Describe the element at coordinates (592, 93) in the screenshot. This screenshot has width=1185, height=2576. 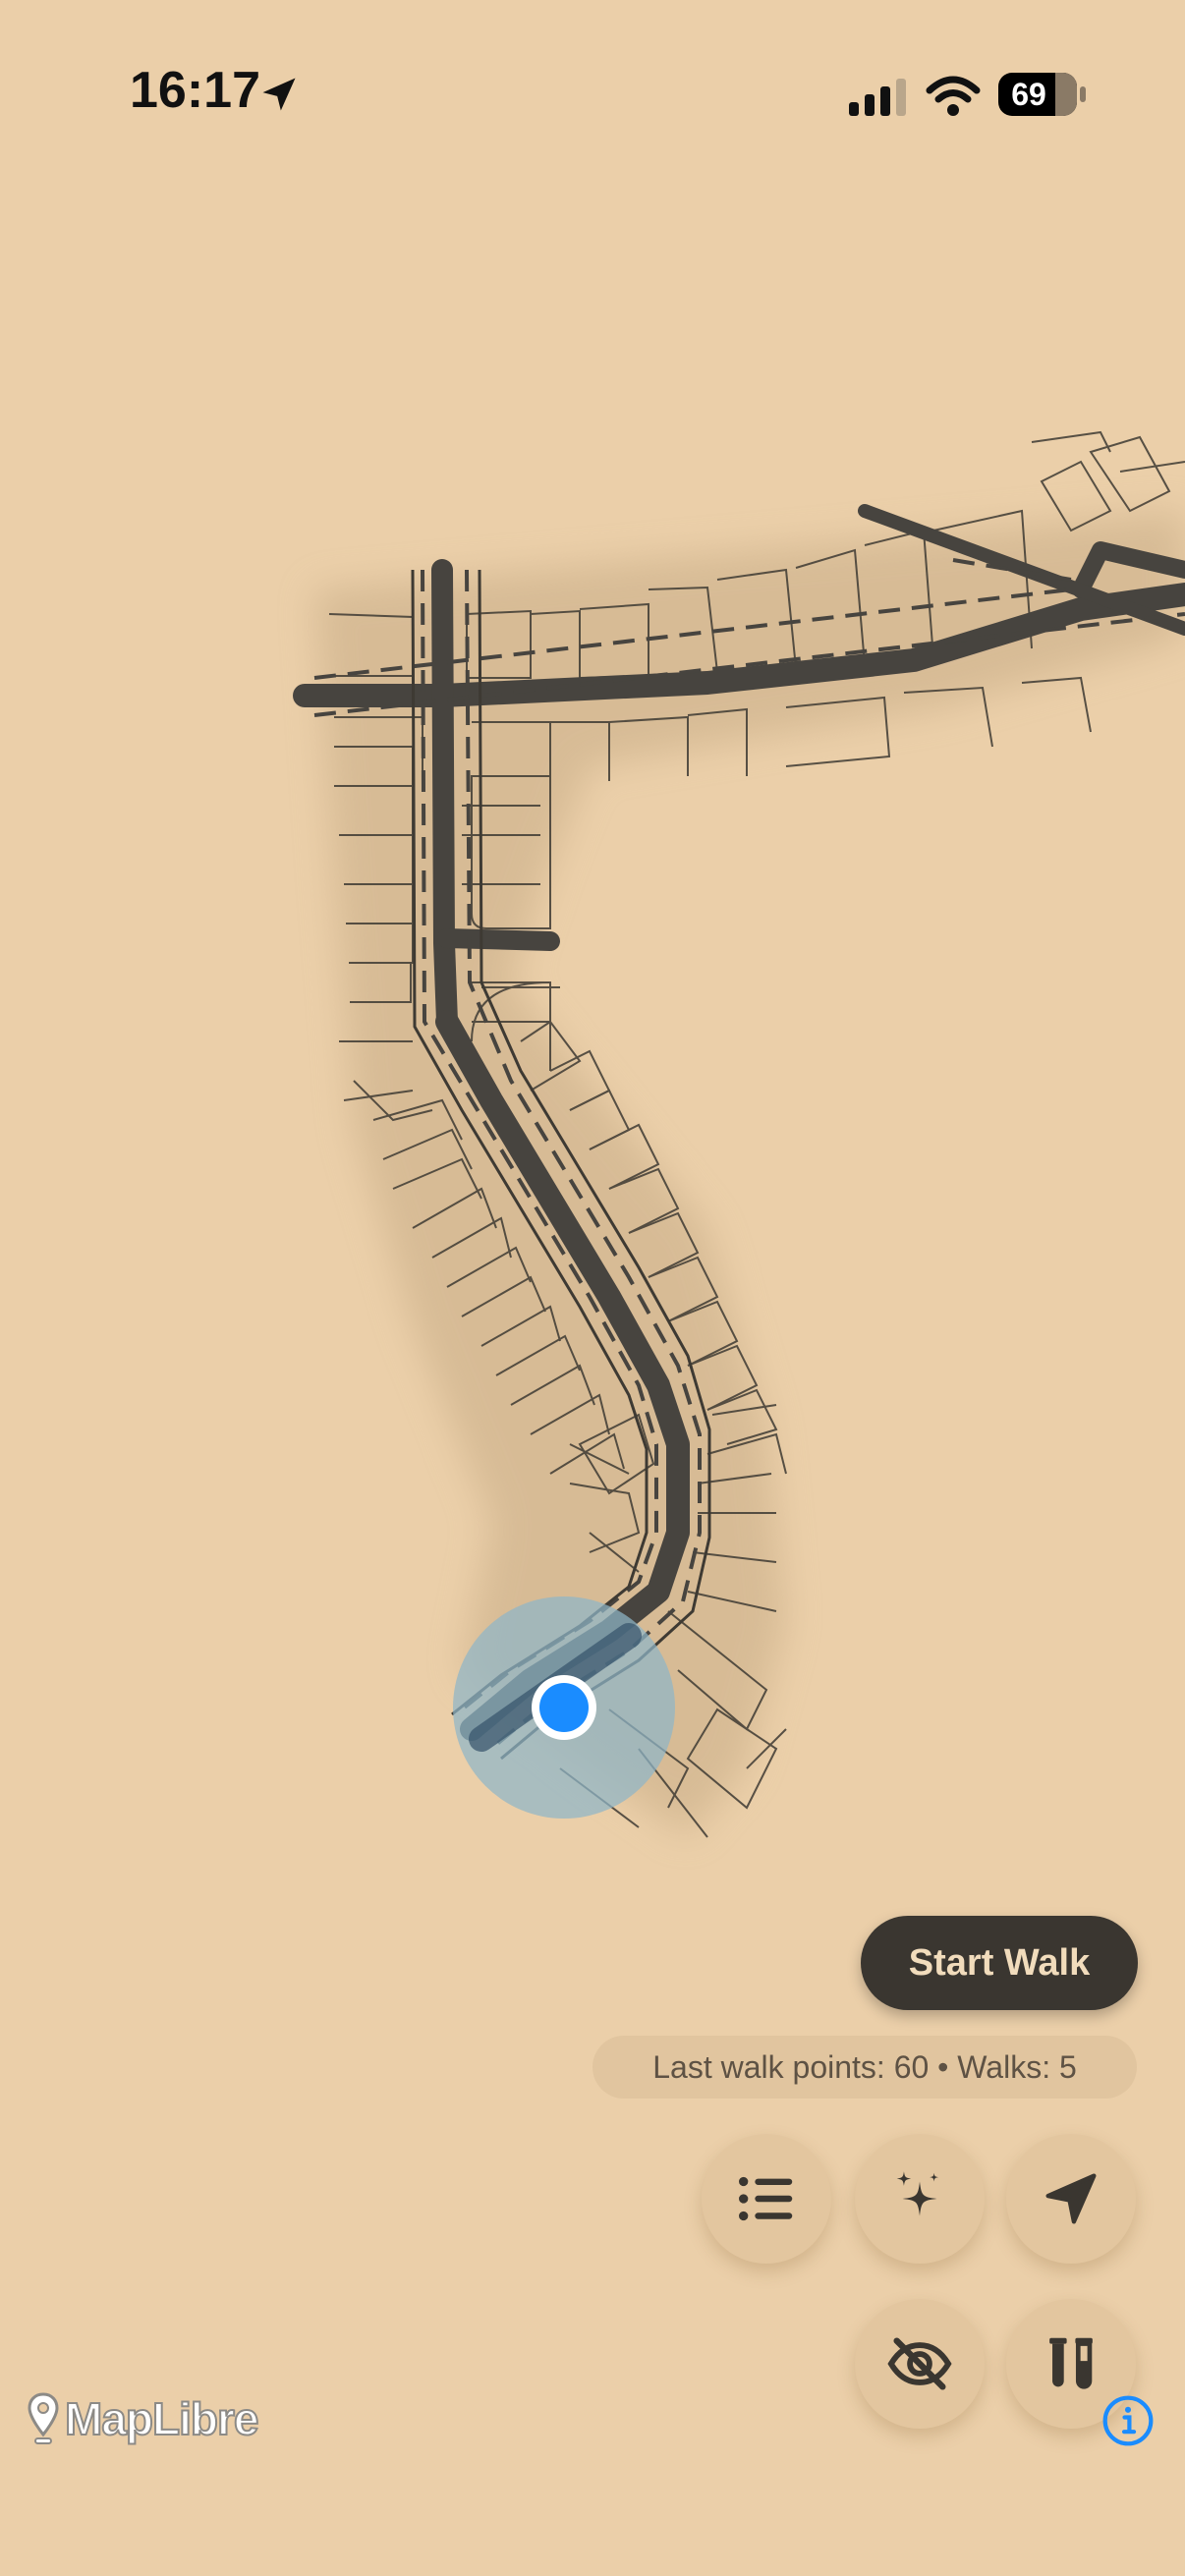
I see `status-bar: 16:17 69` at that location.